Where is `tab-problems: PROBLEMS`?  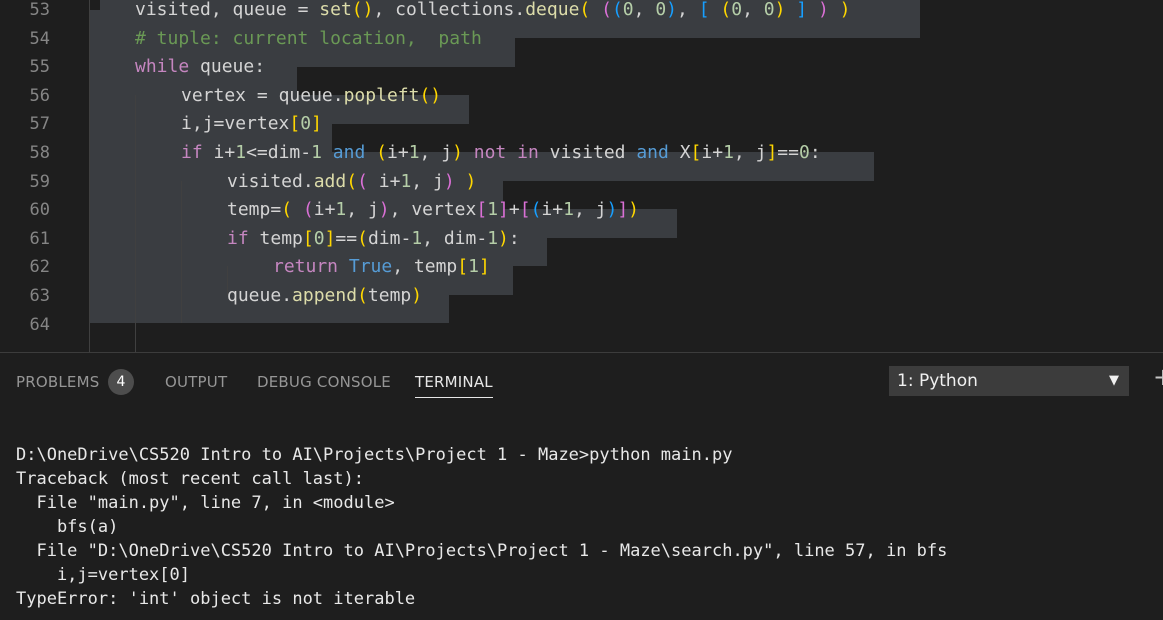 tab-problems: PROBLEMS is located at coordinates (57, 382).